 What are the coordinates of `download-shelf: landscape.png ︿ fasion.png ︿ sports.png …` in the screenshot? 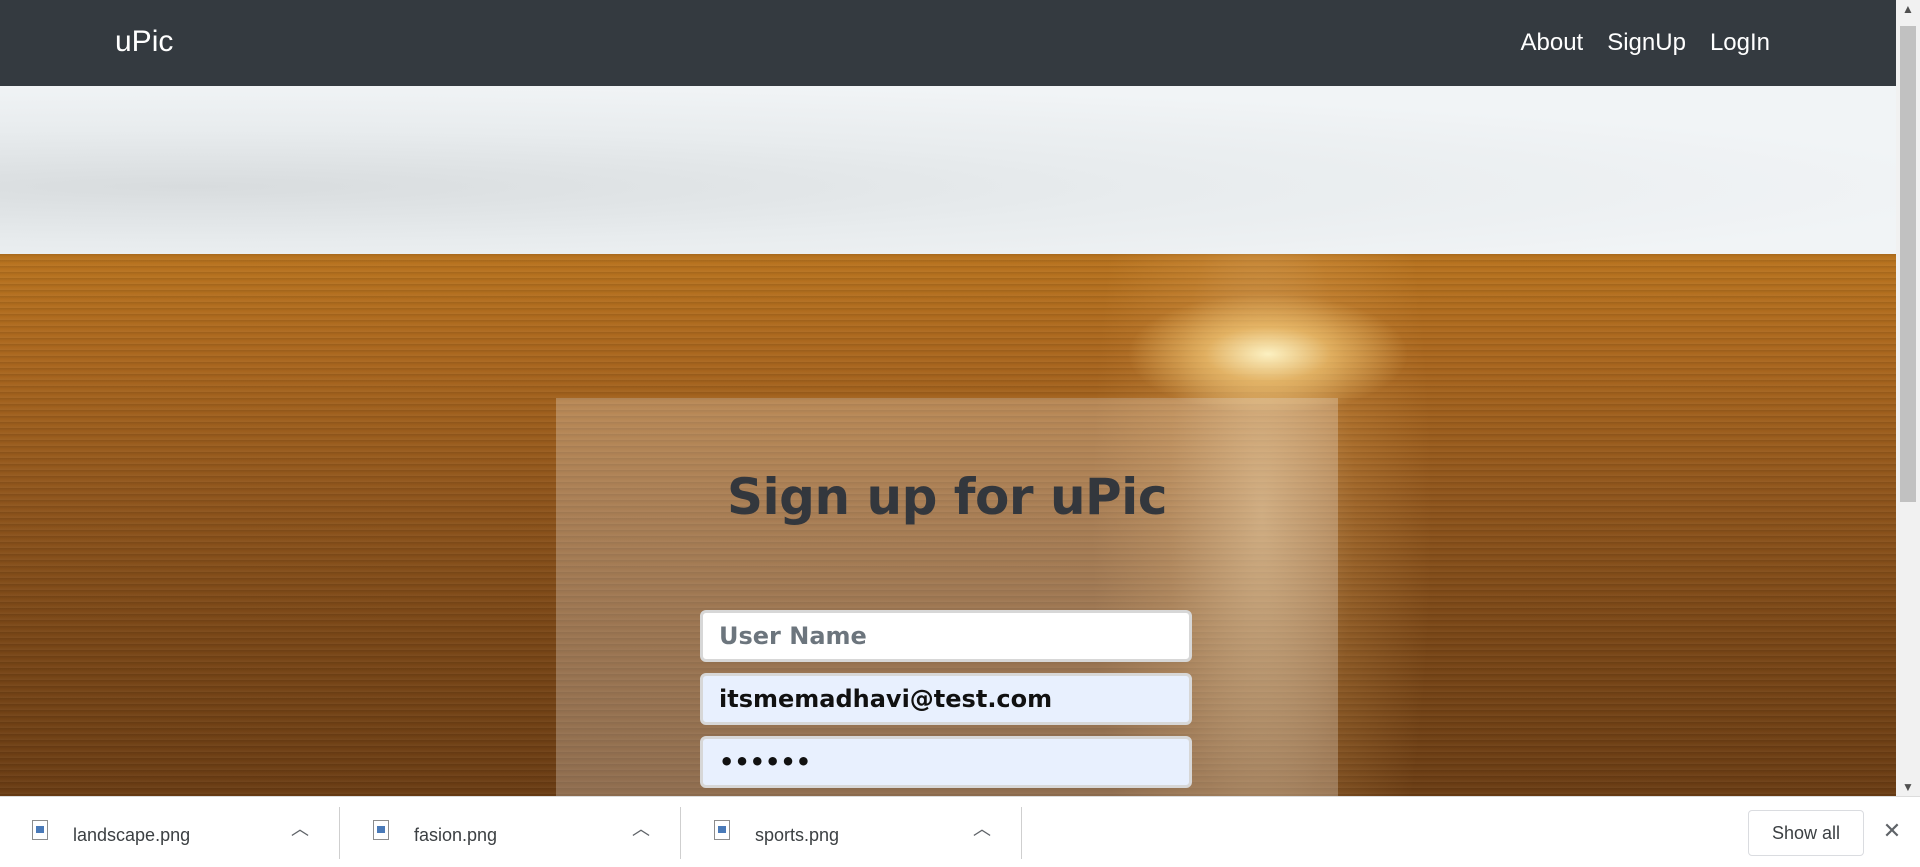 It's located at (960, 831).